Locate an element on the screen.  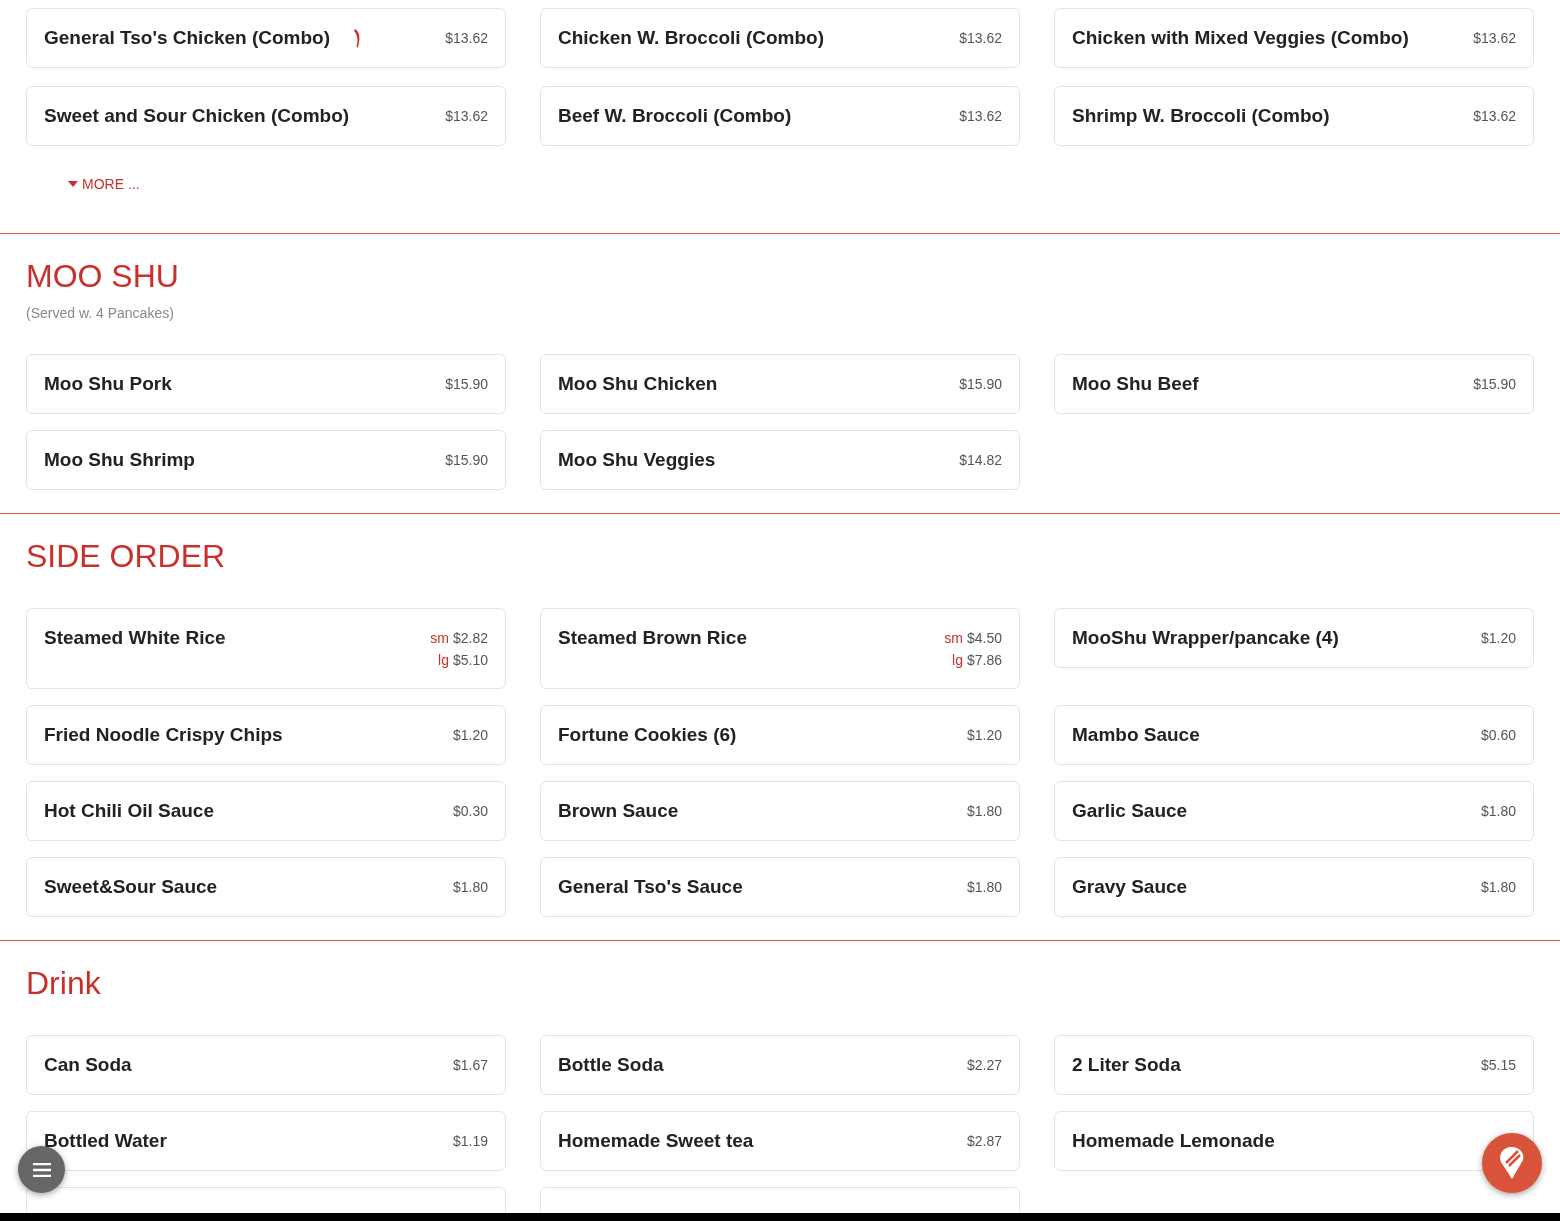
menu-item-card: Sweet&Sour Sauce $1.80 is located at coordinates (266, 887).